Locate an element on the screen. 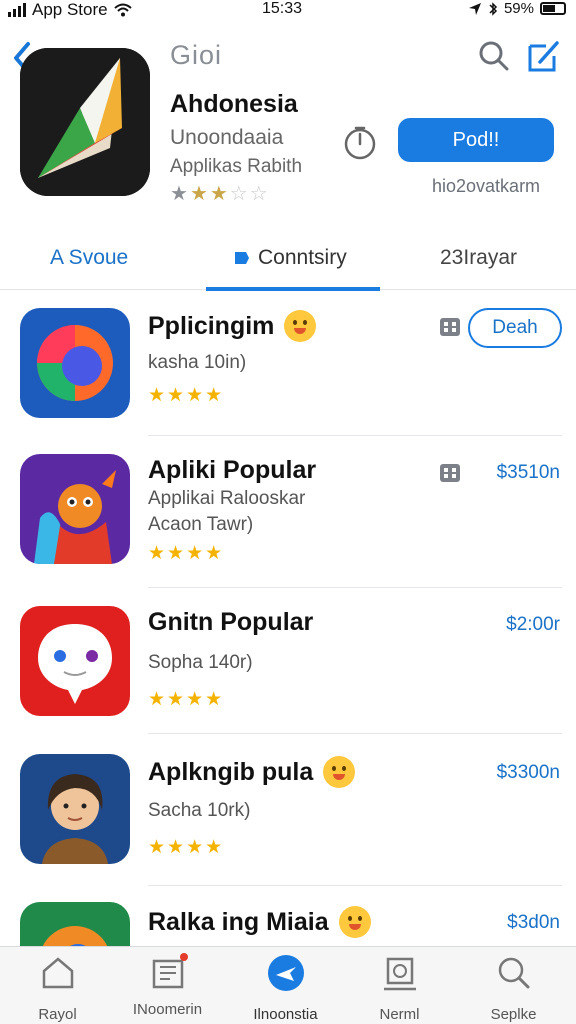 The width and height of the screenshot is (576, 1024). app-title: Gnitn Popular is located at coordinates (230, 622).